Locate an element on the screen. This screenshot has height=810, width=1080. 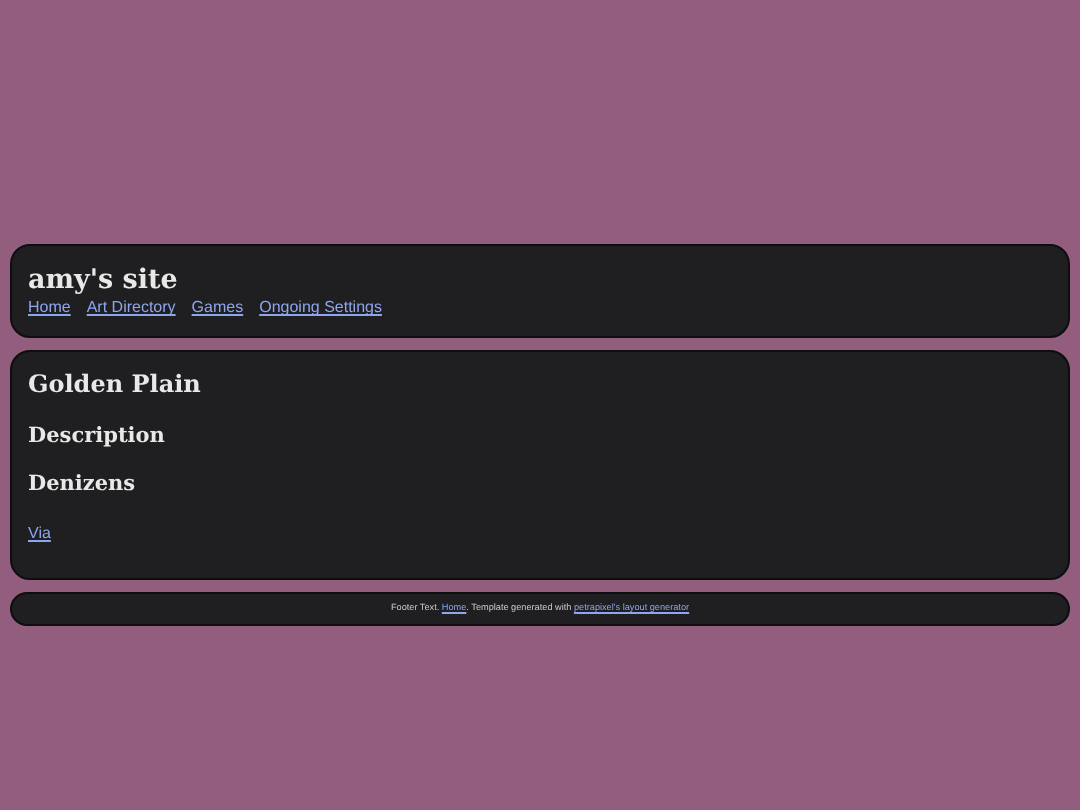
section-heading: Description is located at coordinates (97, 436).